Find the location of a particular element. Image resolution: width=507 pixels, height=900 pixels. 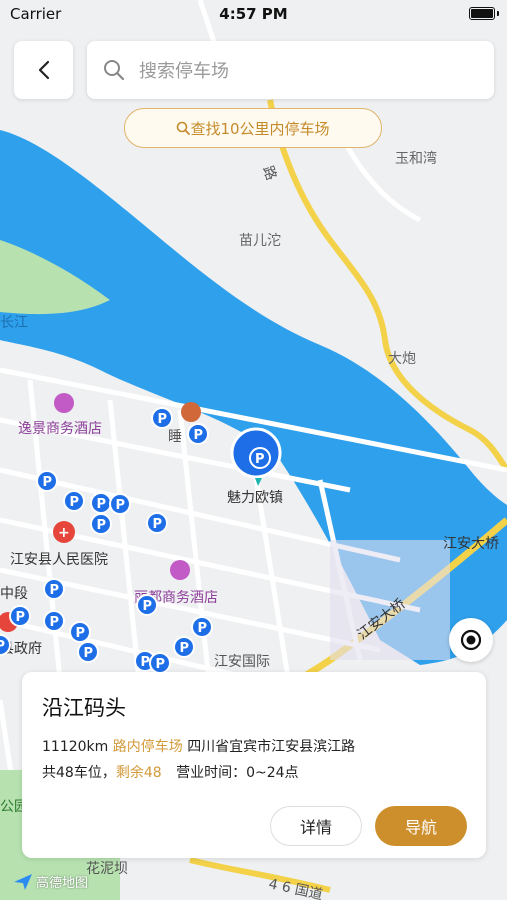

parking-distance: 11120km is located at coordinates (75, 747).